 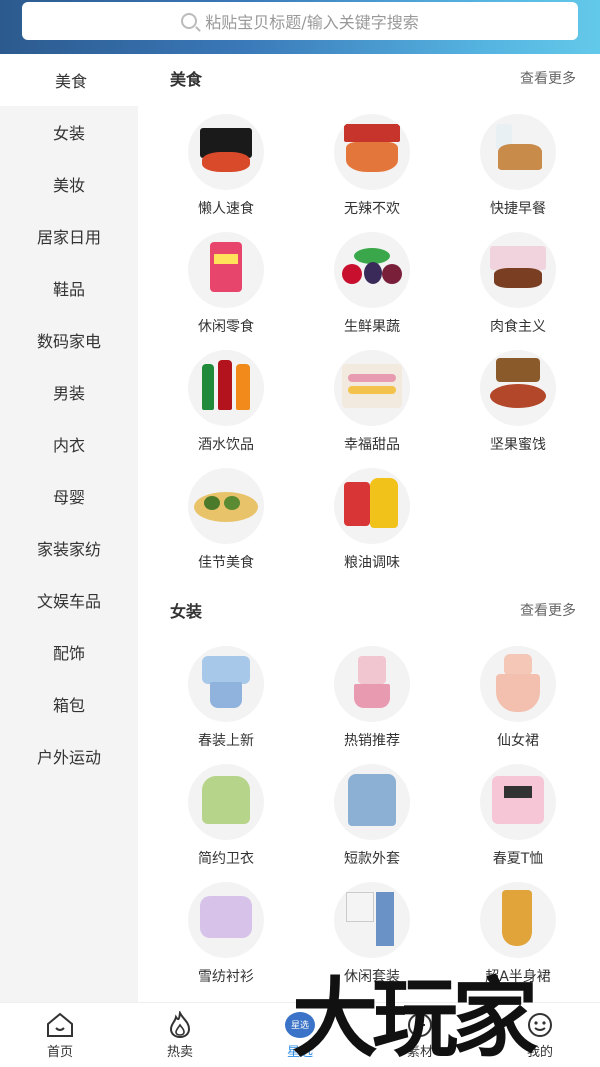 I want to click on top-bar: 粘贴宝贝标题/输入关键字搜索, so click(x=300, y=27).